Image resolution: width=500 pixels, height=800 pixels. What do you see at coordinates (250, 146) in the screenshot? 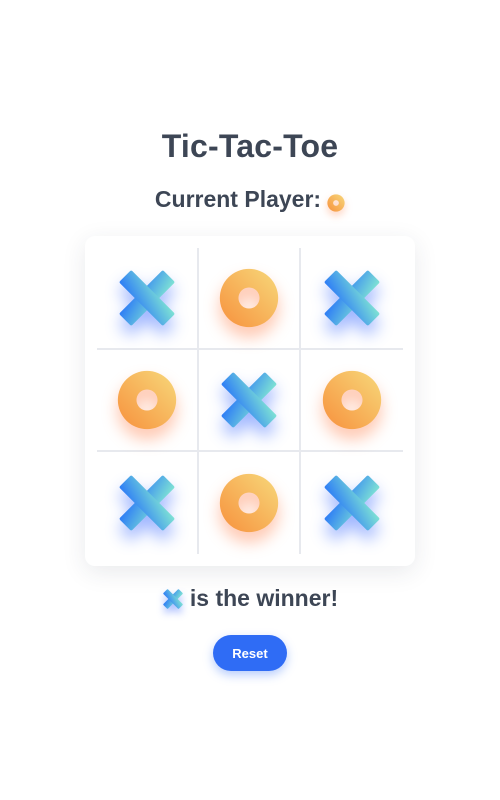
I see `game-title: Tic-Tac-Toe` at bounding box center [250, 146].